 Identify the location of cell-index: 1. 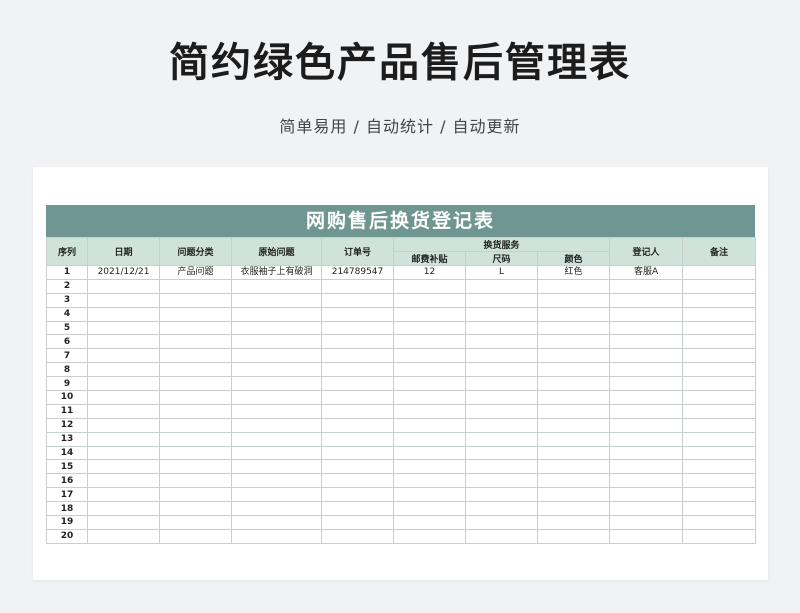
(67, 272).